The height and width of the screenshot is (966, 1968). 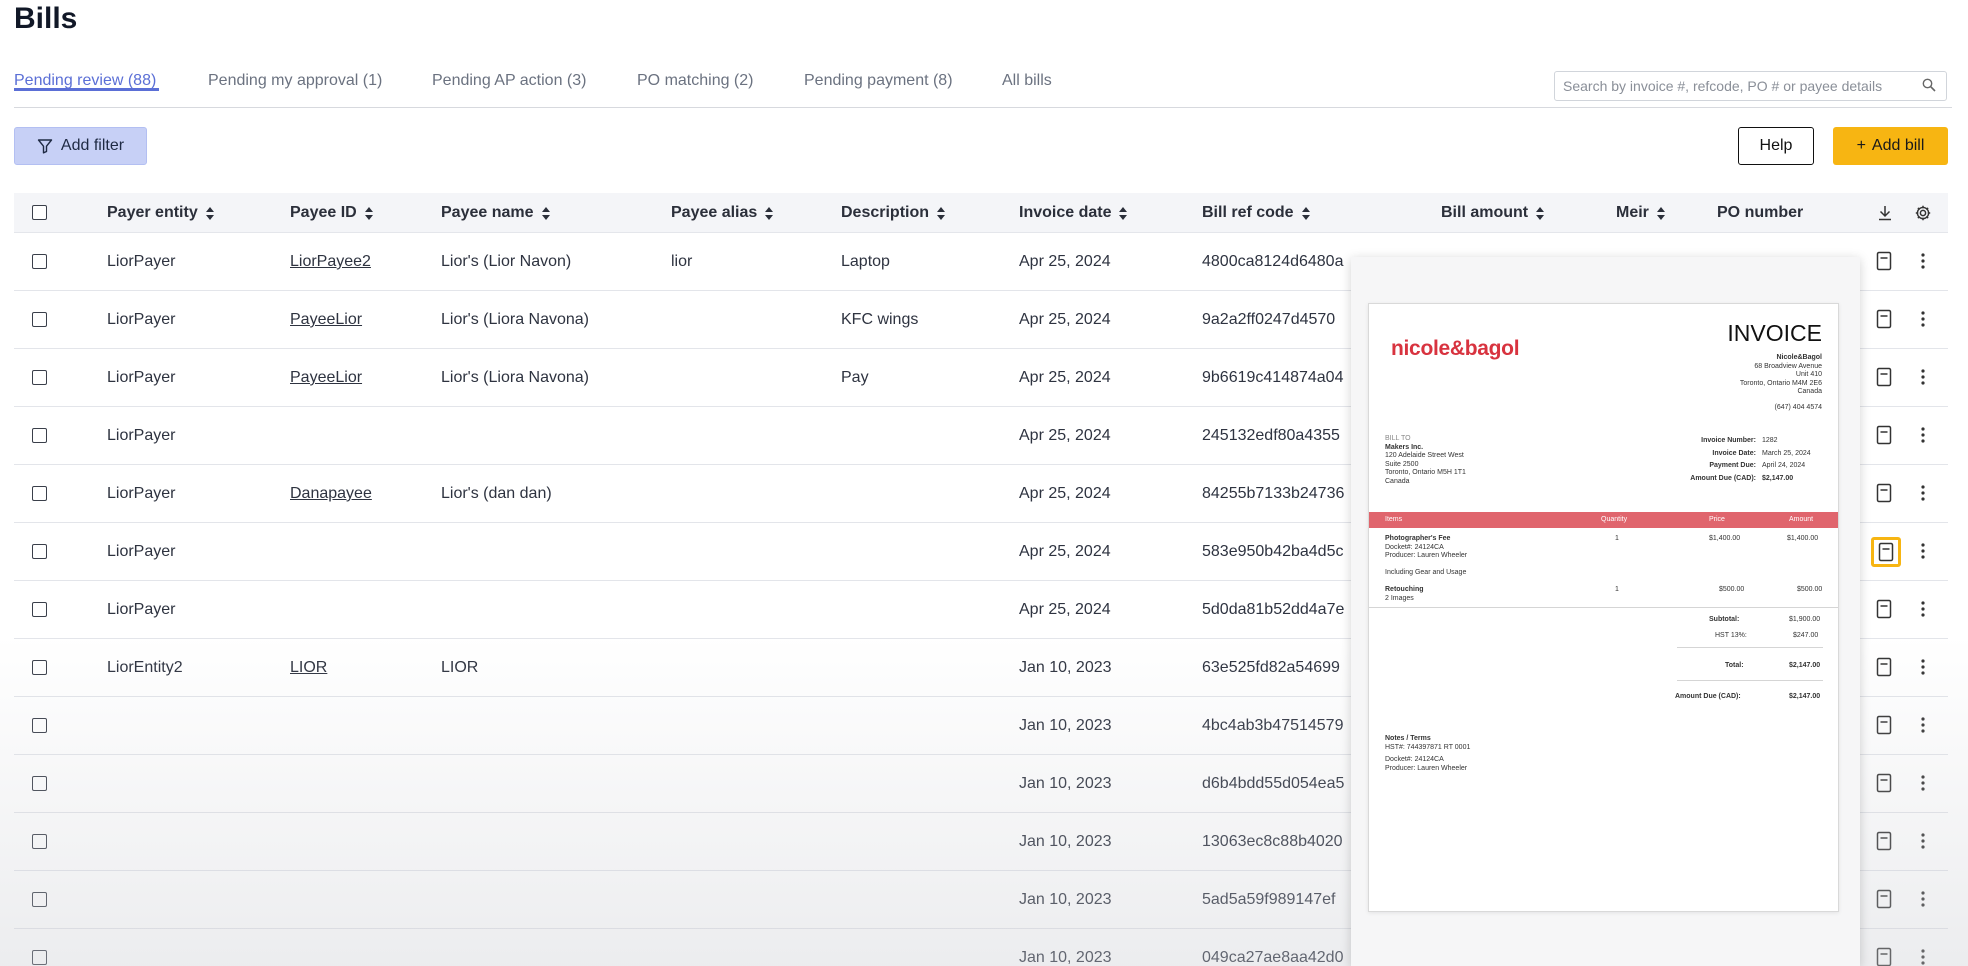 I want to click on invoice-phone: (647) 404 4574, so click(x=1798, y=407).